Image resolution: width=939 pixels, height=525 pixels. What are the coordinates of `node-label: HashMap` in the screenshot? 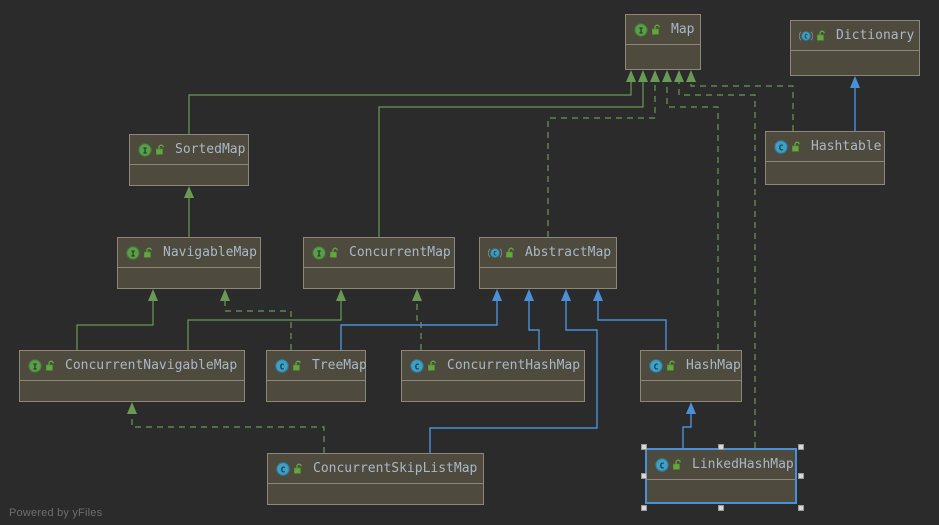 It's located at (713, 365).